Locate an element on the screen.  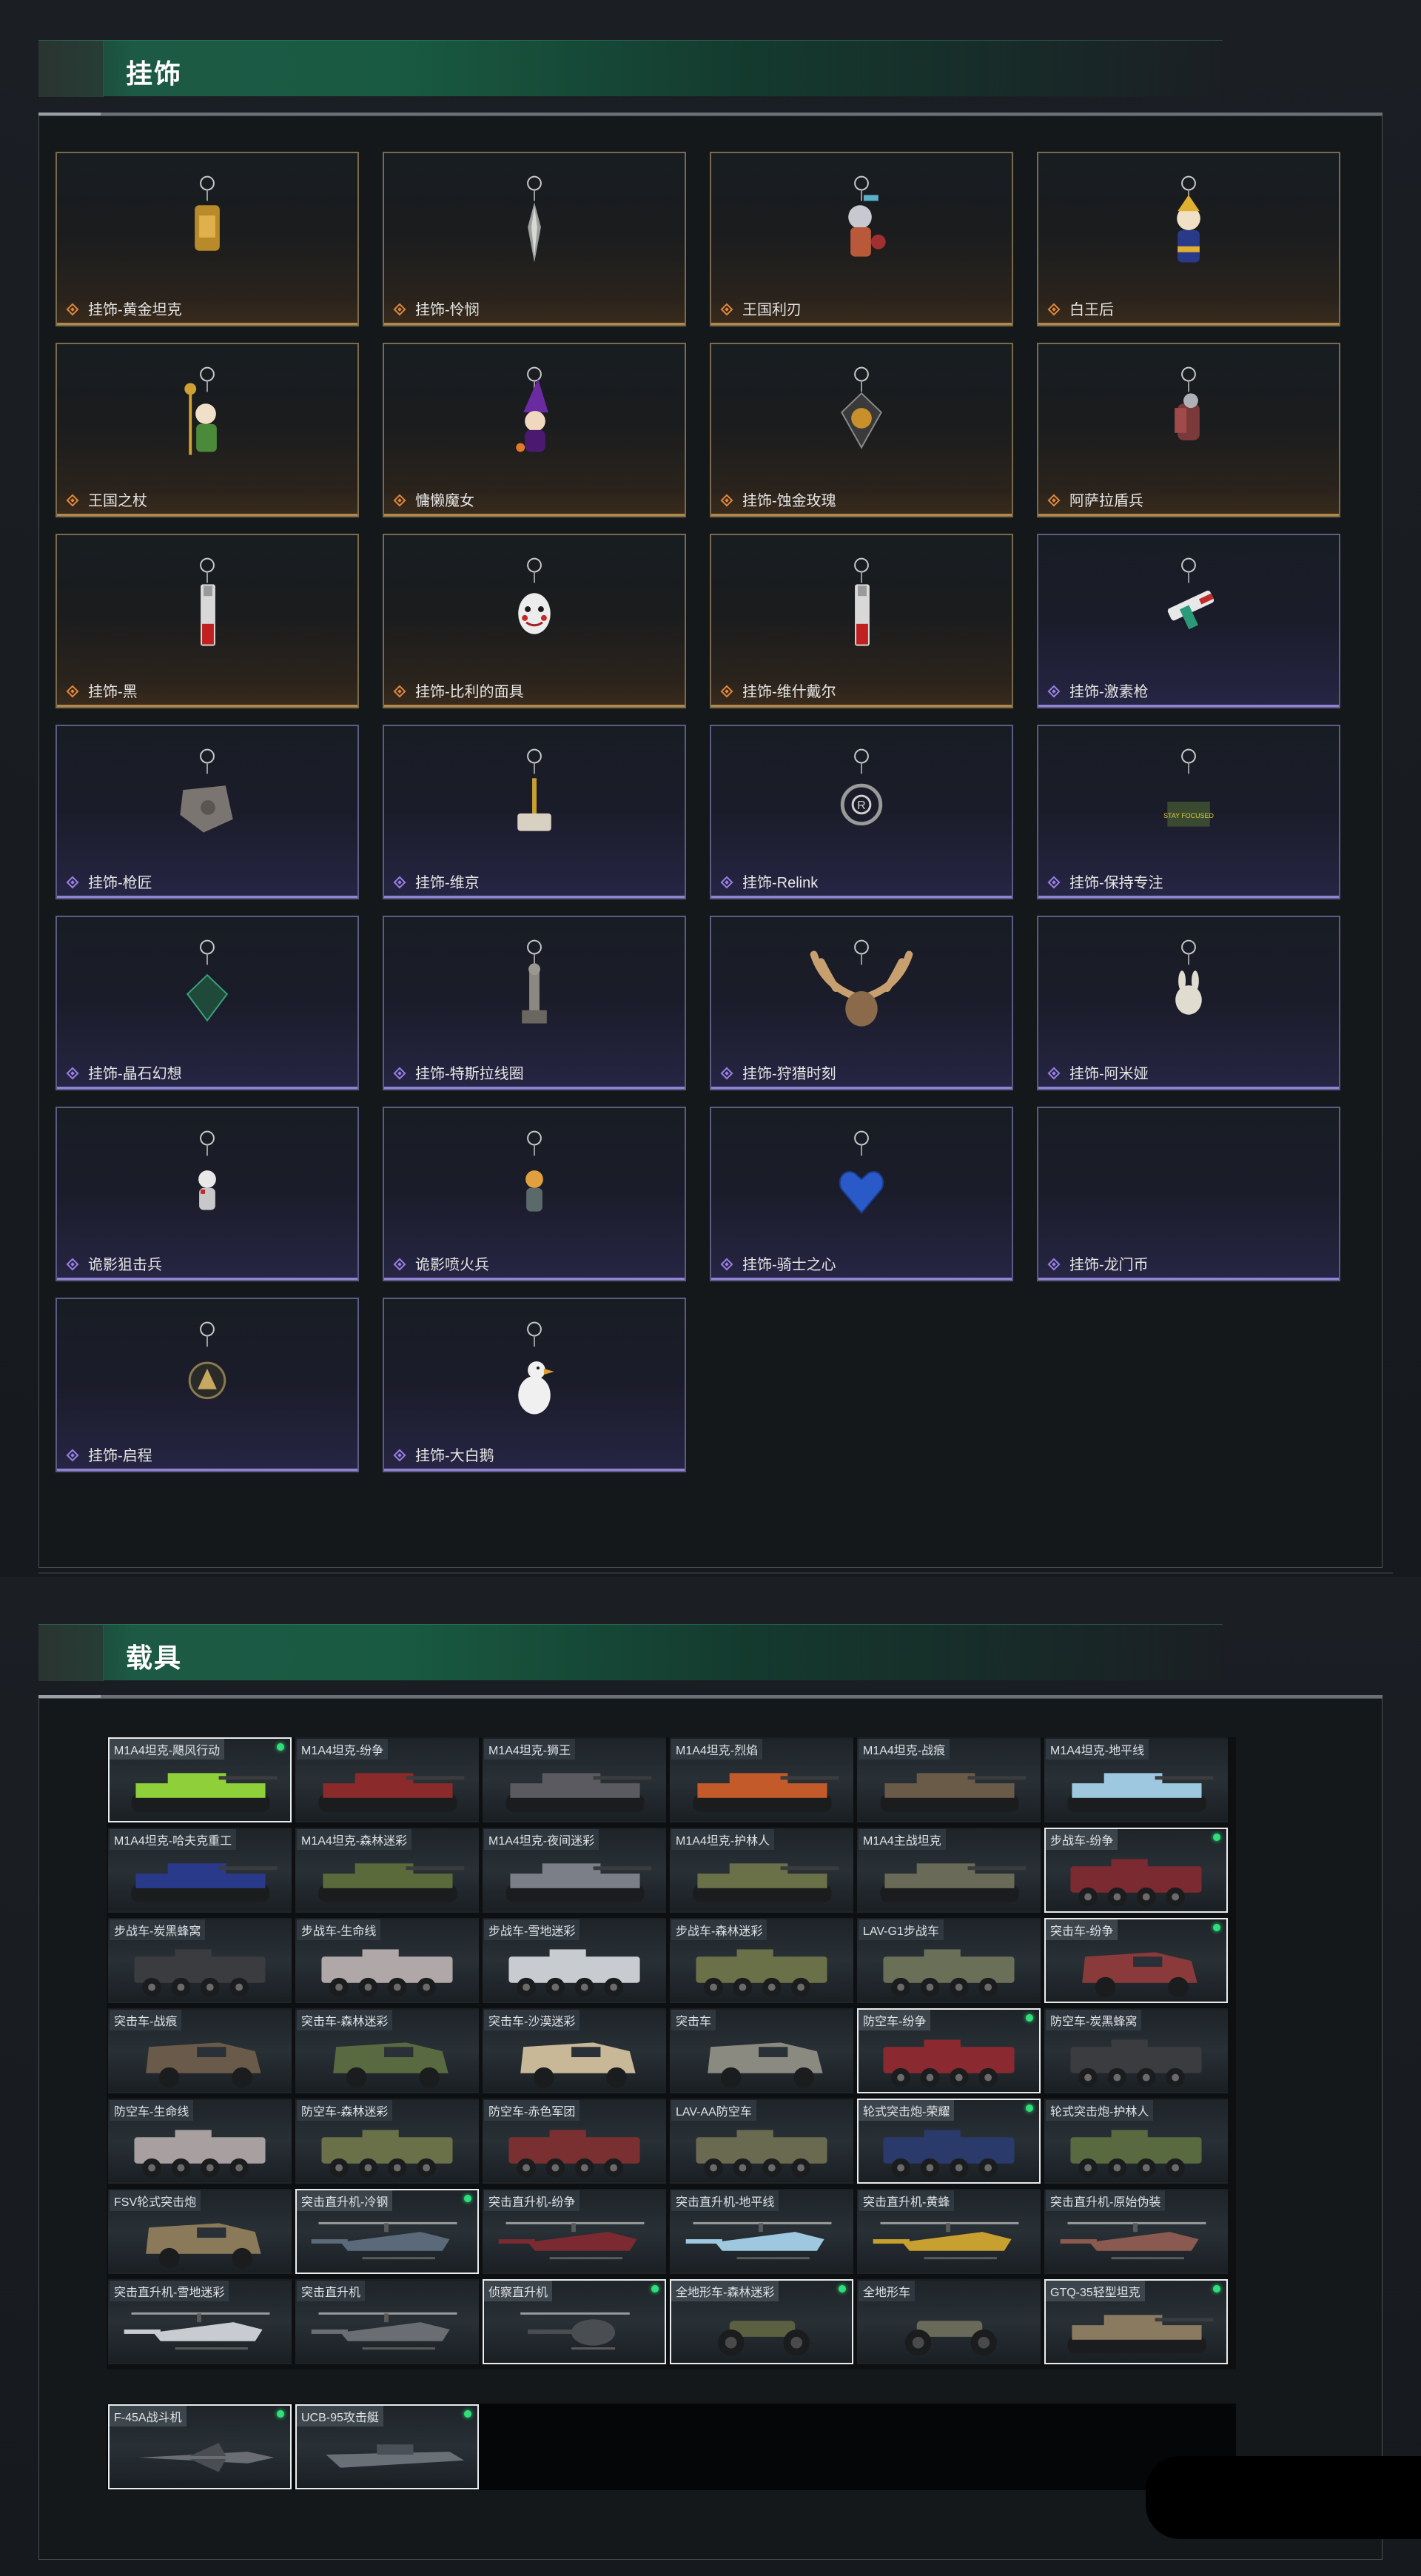
vehicle-card: 突击直升机-原始伪装 is located at coordinates (1136, 2231).